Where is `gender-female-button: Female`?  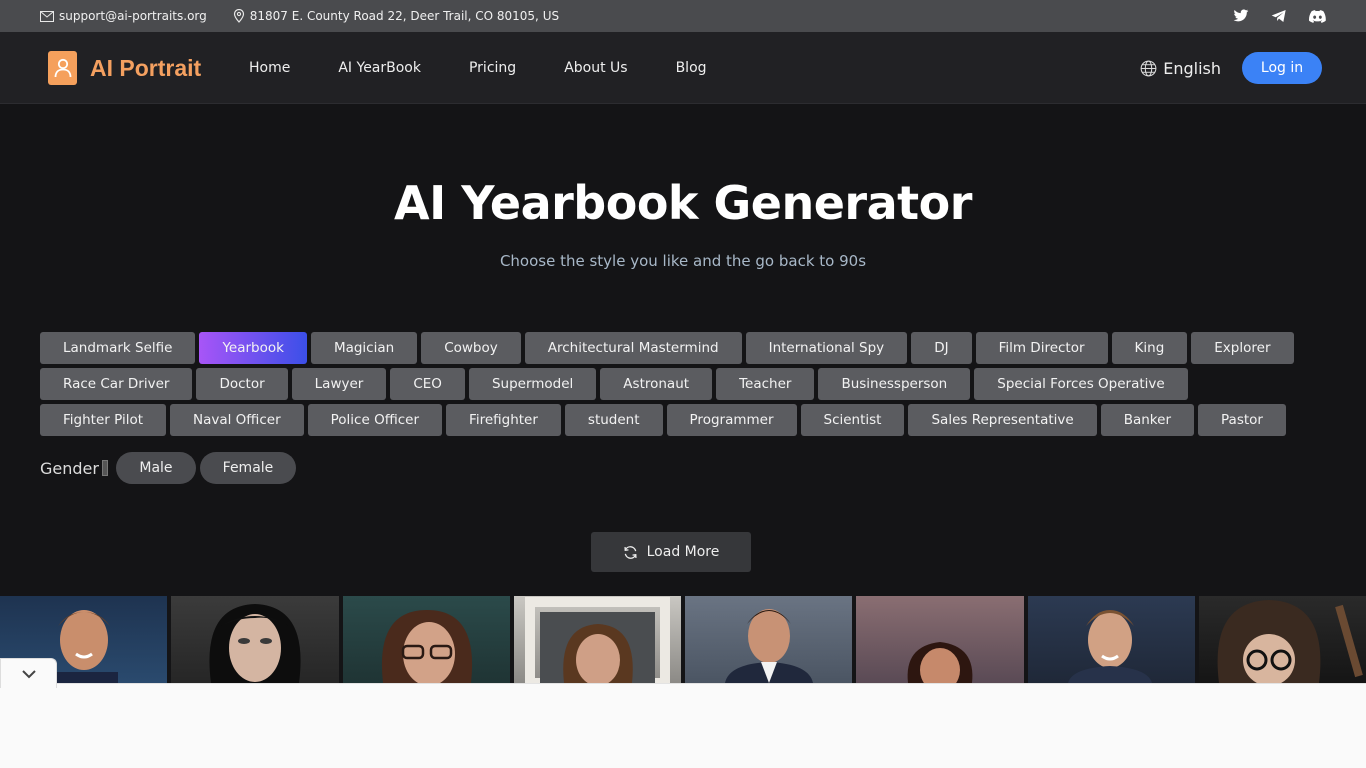 gender-female-button: Female is located at coordinates (247, 468).